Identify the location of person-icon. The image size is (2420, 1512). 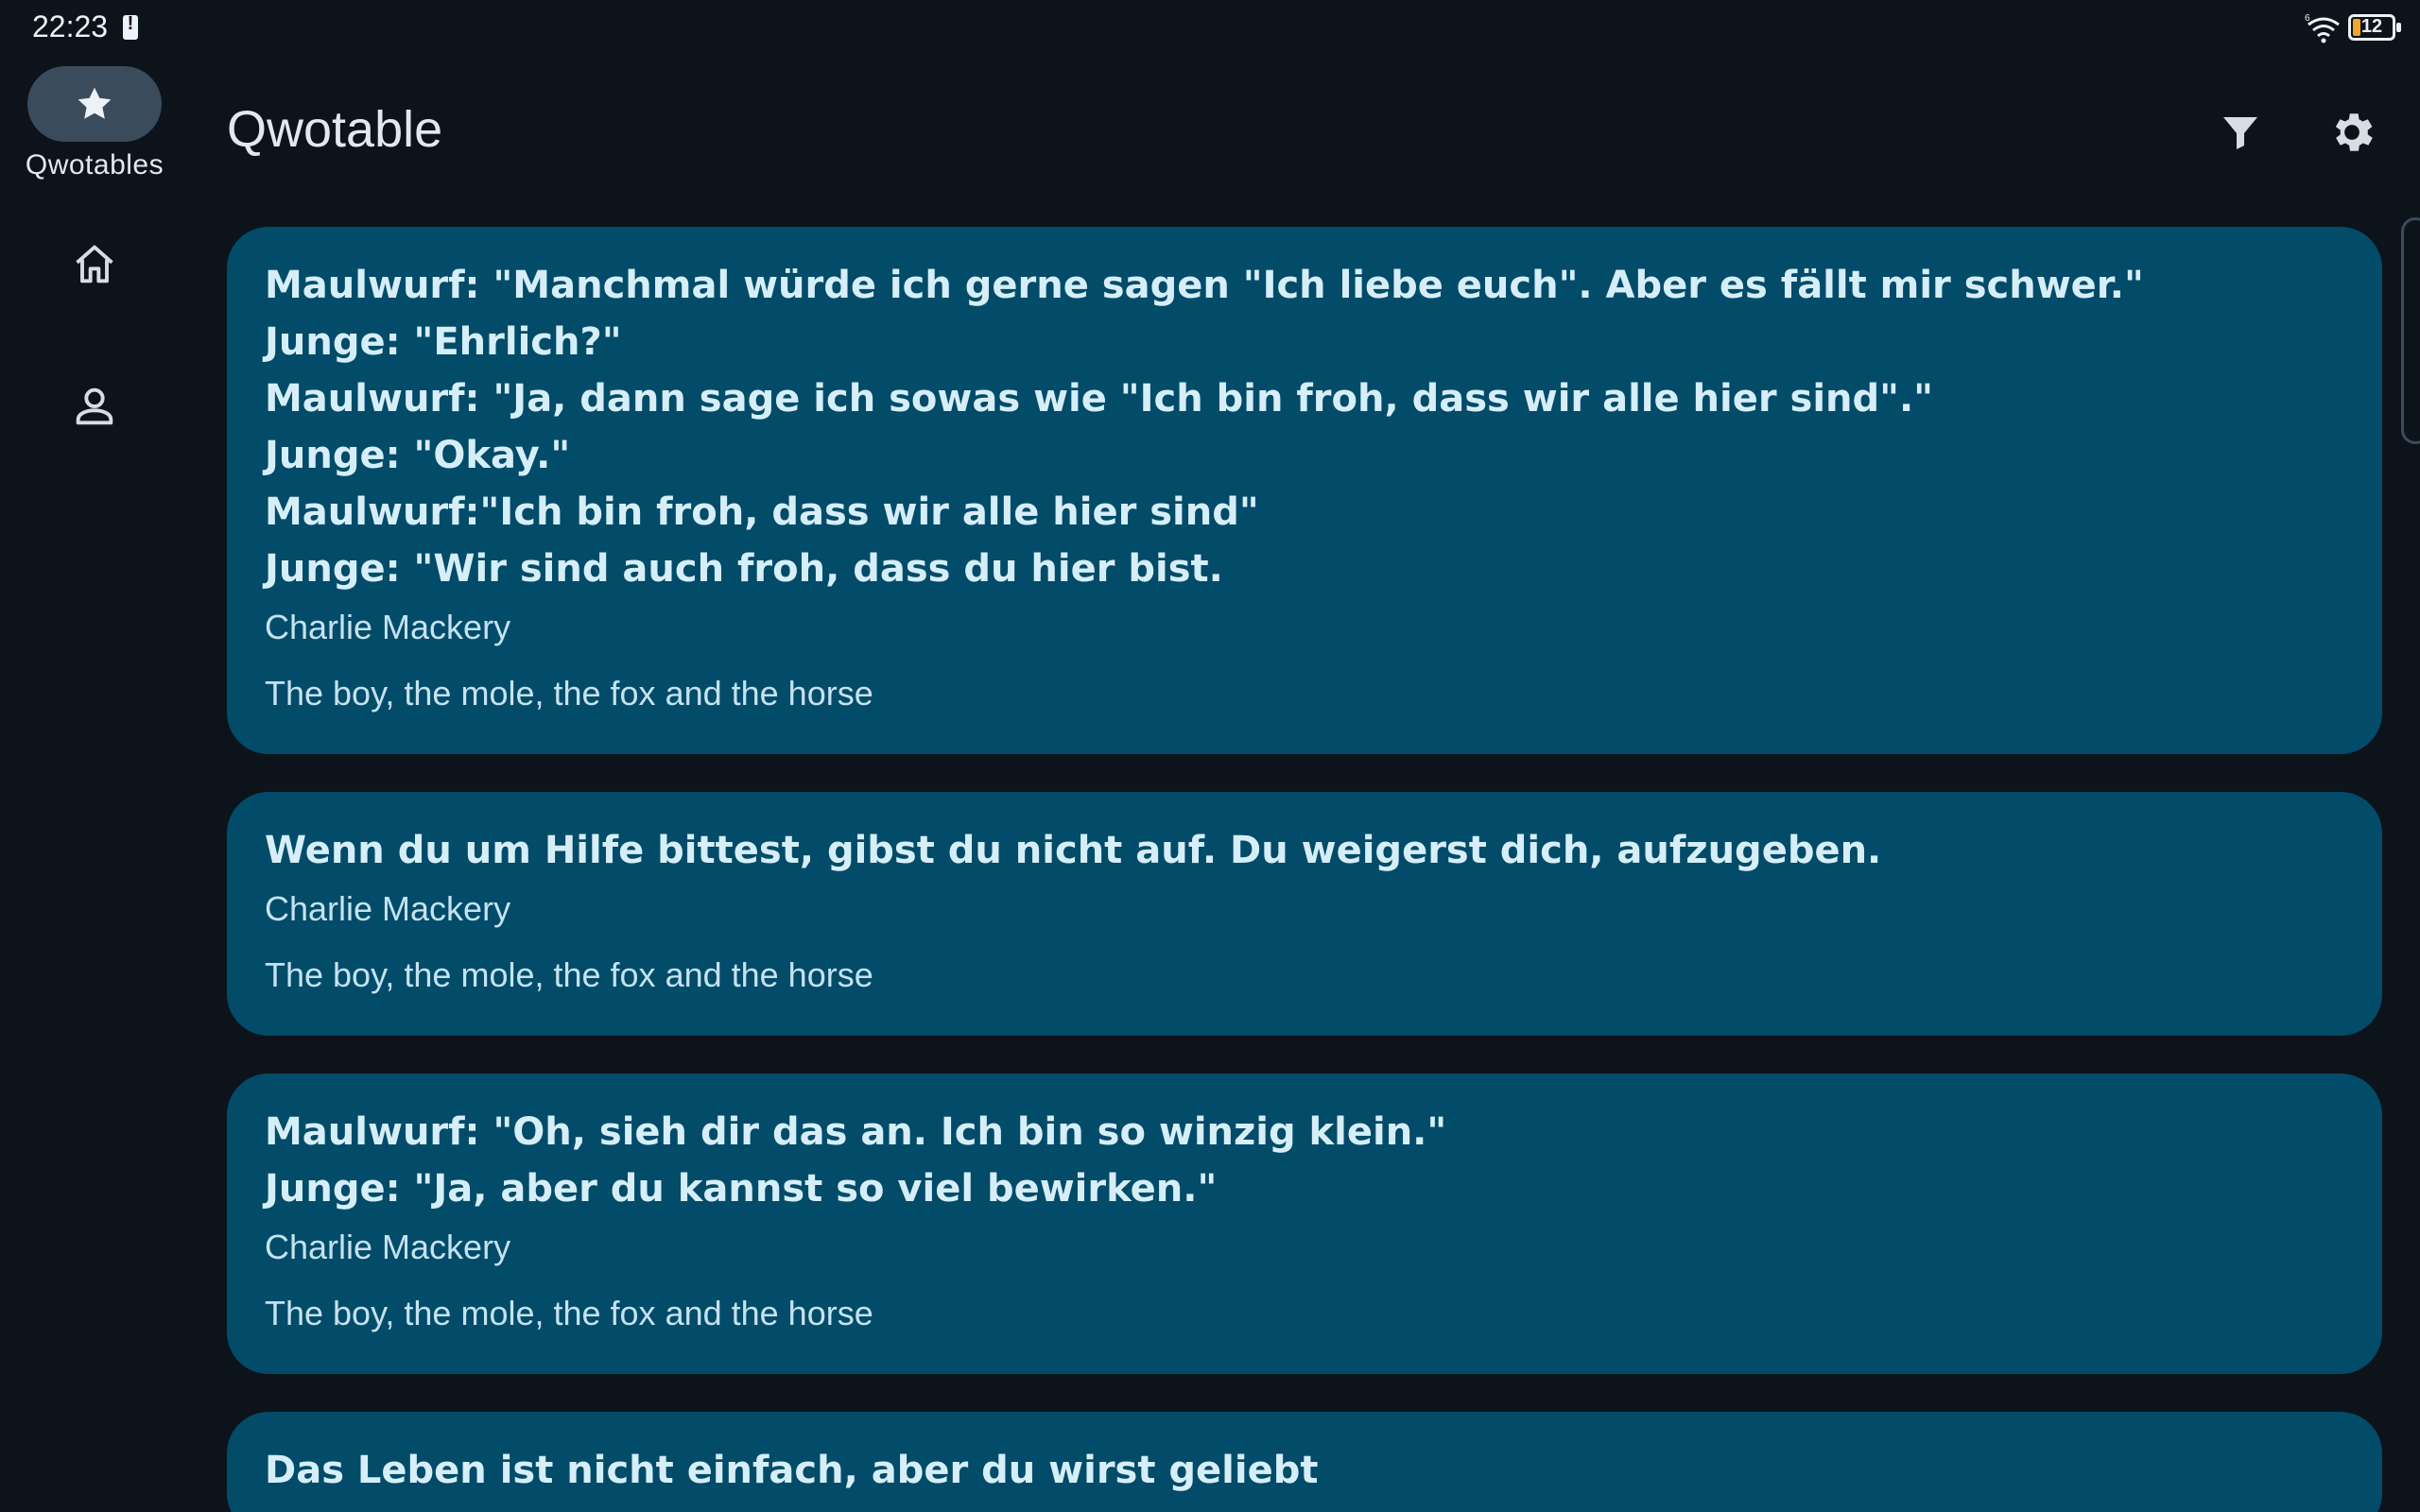
(95, 406).